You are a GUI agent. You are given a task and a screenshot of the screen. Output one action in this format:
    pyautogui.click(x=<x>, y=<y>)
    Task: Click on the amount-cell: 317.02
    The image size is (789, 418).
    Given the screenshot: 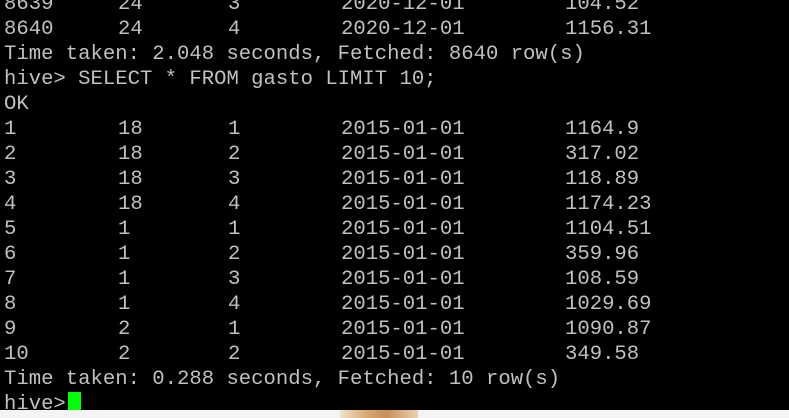 What is the action you would take?
    pyautogui.click(x=602, y=154)
    